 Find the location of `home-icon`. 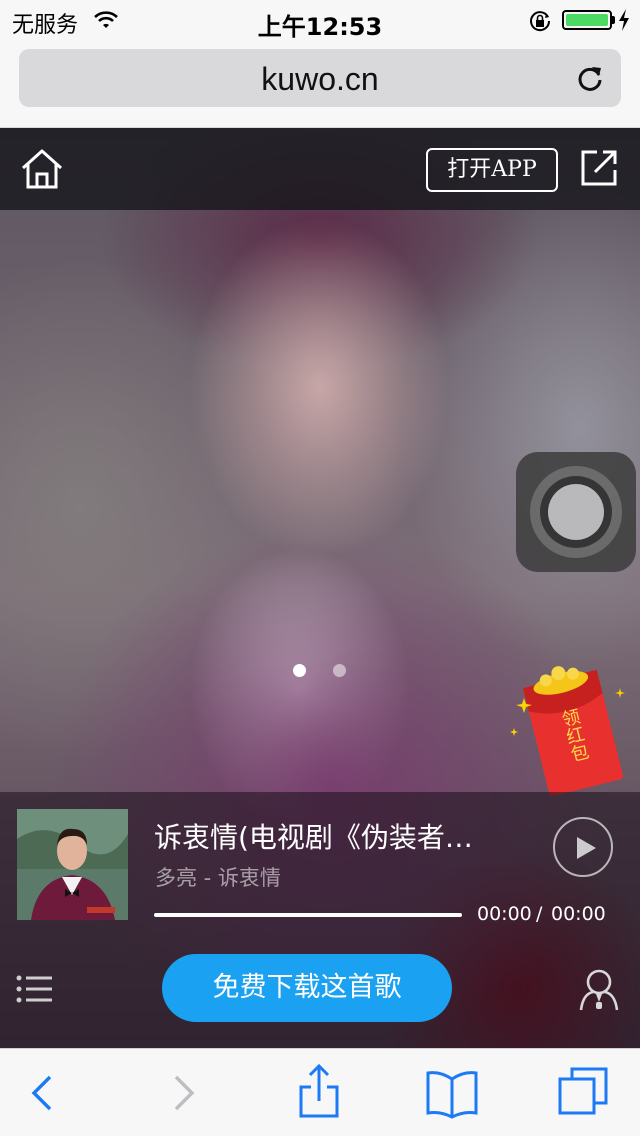

home-icon is located at coordinates (42, 171).